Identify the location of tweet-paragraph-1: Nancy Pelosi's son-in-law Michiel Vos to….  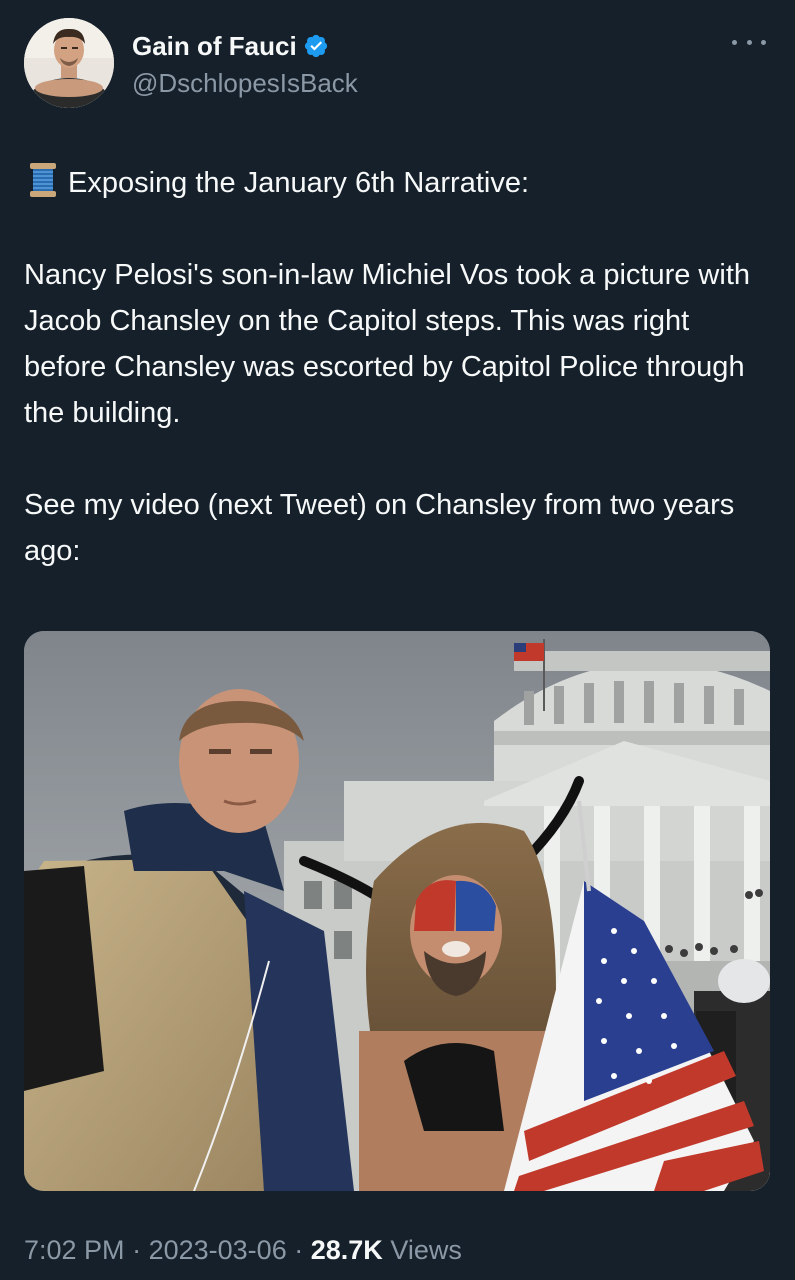
(387, 344).